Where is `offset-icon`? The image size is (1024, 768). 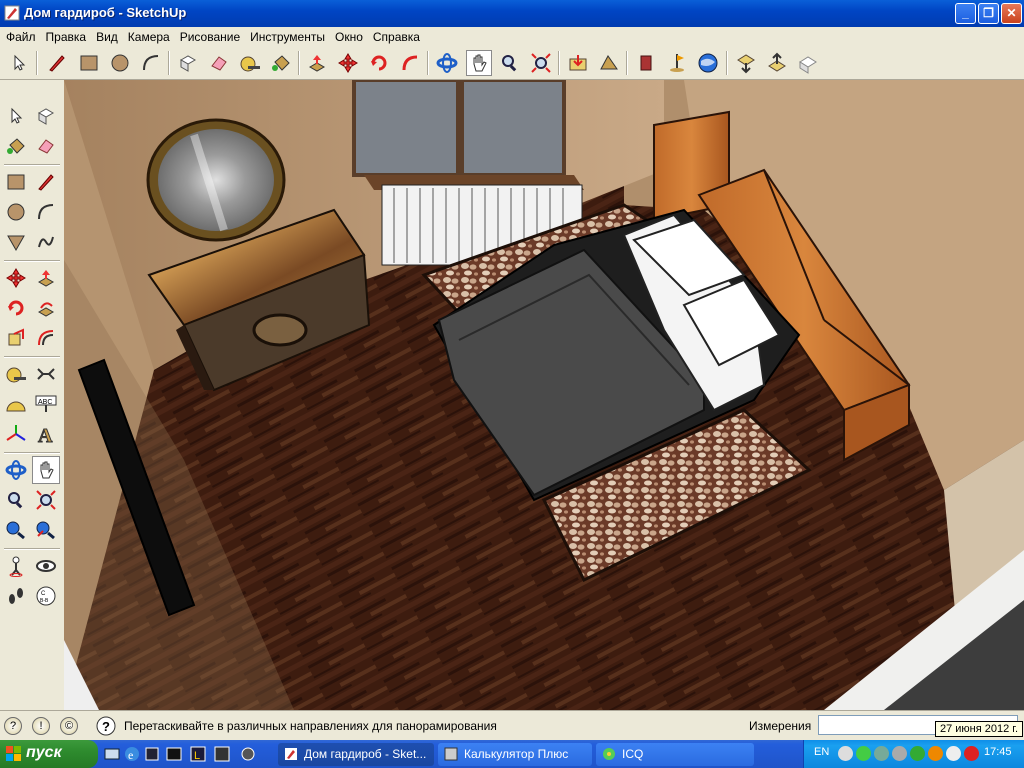
offset-icon is located at coordinates (46, 338).